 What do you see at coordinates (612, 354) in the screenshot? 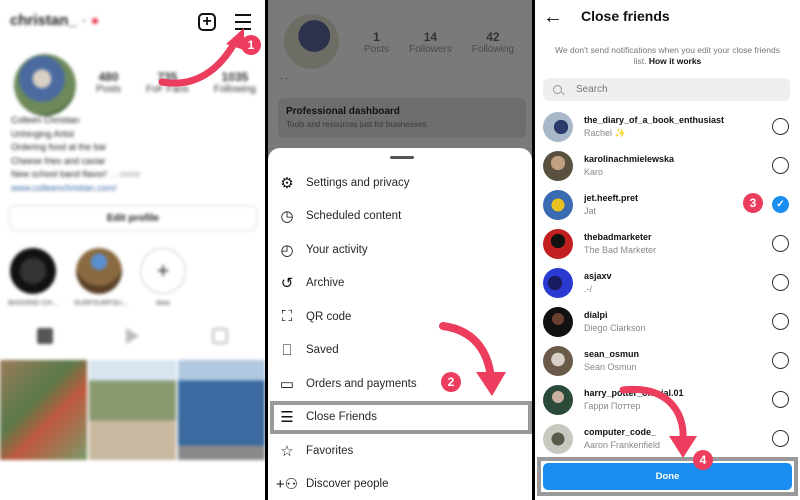
I see `friend-username: sean_osmun` at bounding box center [612, 354].